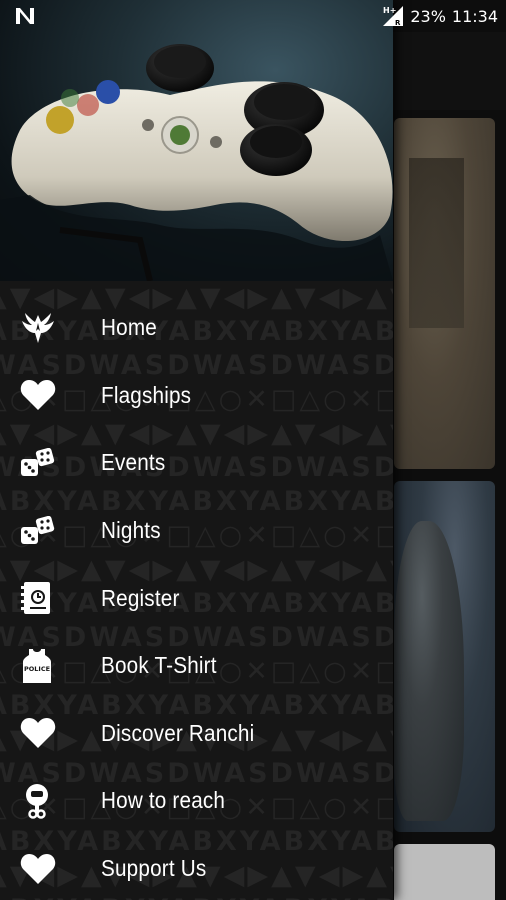 This screenshot has width=506, height=900. What do you see at coordinates (146, 394) in the screenshot?
I see `menu-label-flagships: Flagships` at bounding box center [146, 394].